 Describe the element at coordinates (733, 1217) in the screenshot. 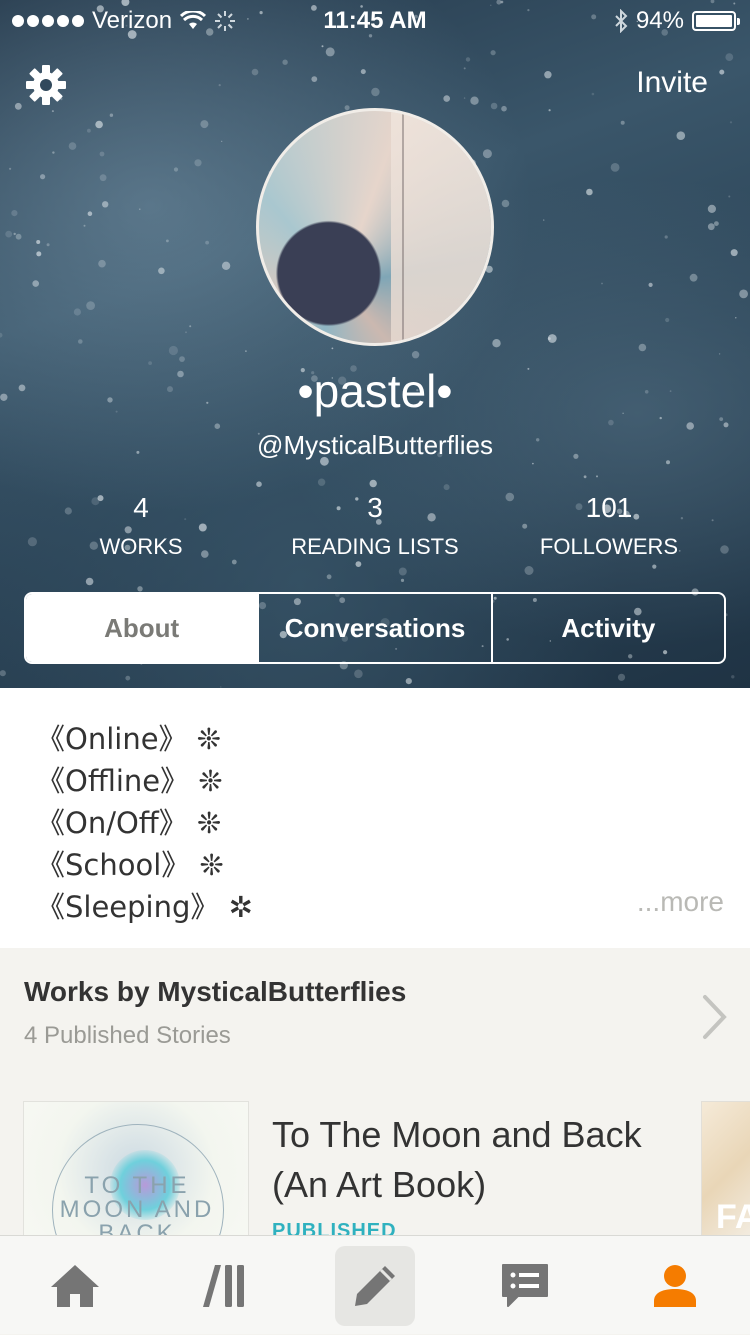

I see `cover-text: FA` at that location.